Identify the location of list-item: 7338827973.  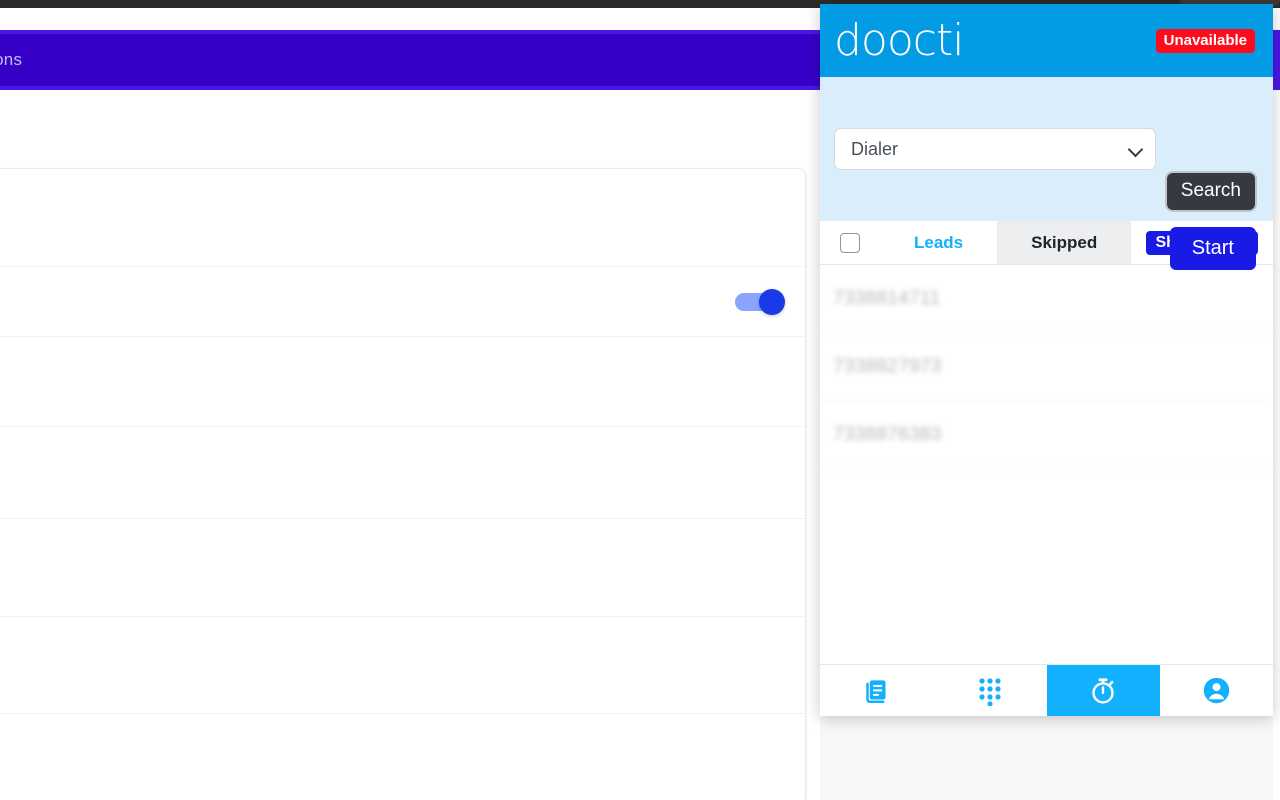
(1046, 367).